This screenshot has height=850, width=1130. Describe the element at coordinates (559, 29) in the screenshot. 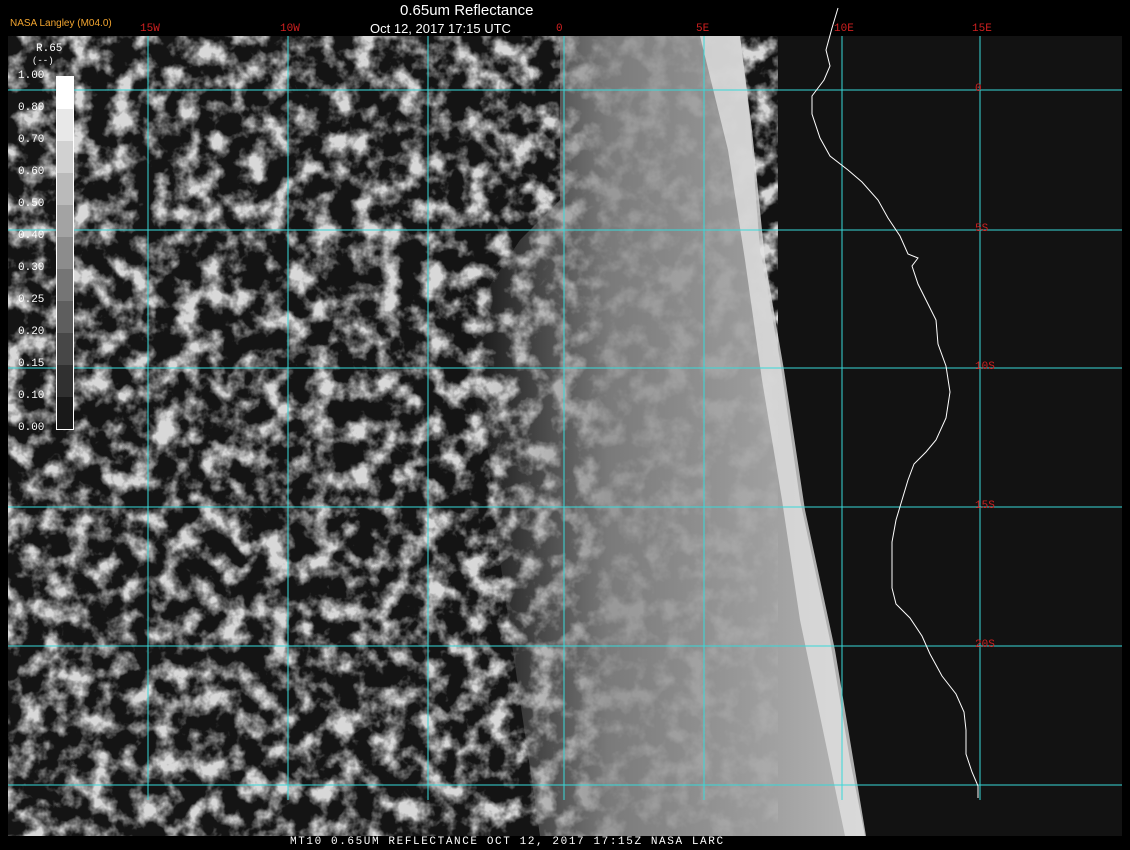

I see `longitude-label: 0` at that location.